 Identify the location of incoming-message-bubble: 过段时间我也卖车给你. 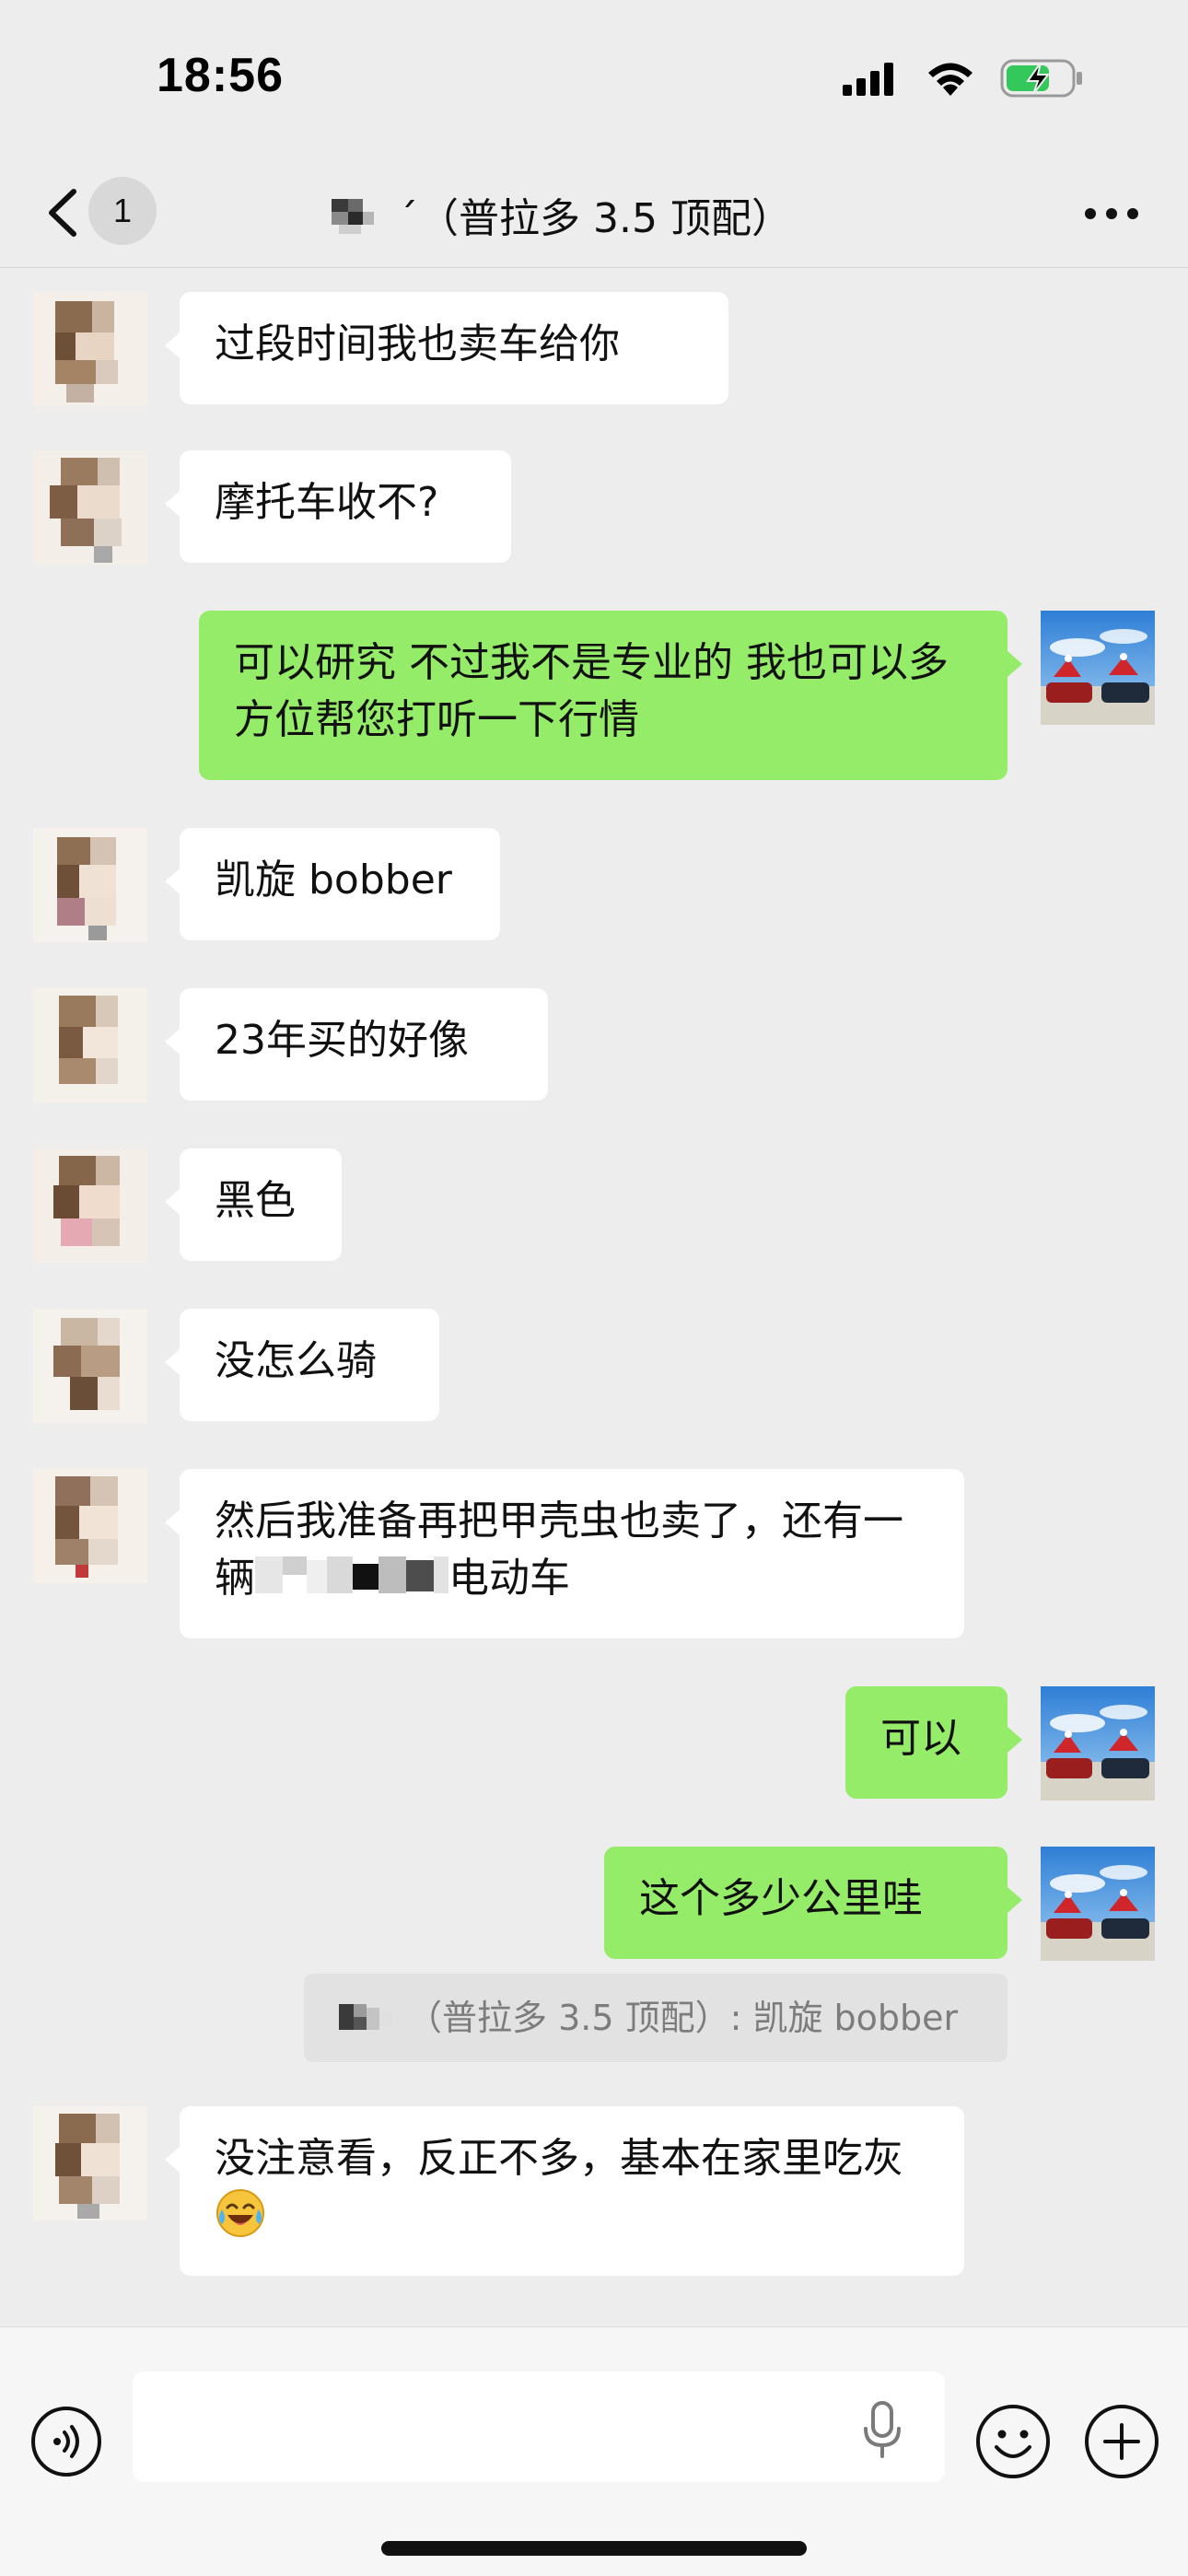
(446, 348).